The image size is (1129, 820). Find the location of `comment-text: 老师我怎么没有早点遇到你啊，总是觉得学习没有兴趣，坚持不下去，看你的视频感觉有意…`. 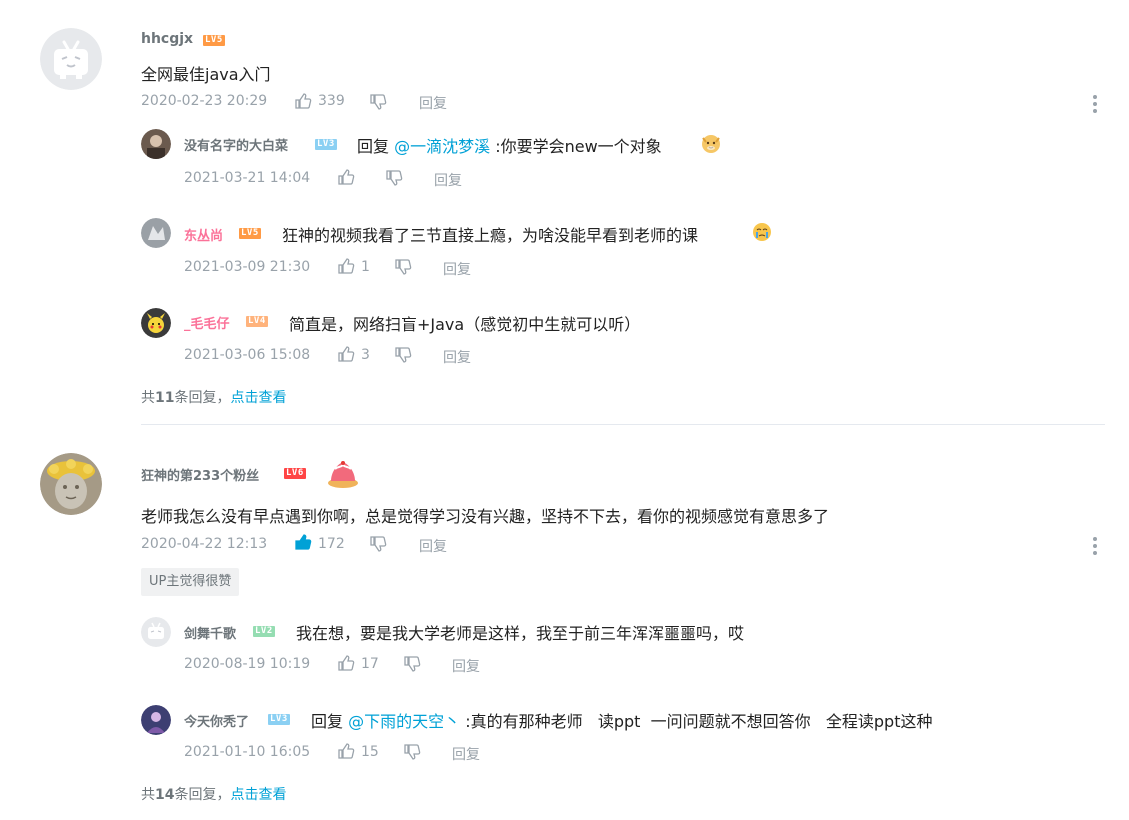

comment-text: 老师我怎么没有早点遇到你啊，总是觉得学习没有兴趣，坚持不下去，看你的视频感觉有意… is located at coordinates (485, 516).